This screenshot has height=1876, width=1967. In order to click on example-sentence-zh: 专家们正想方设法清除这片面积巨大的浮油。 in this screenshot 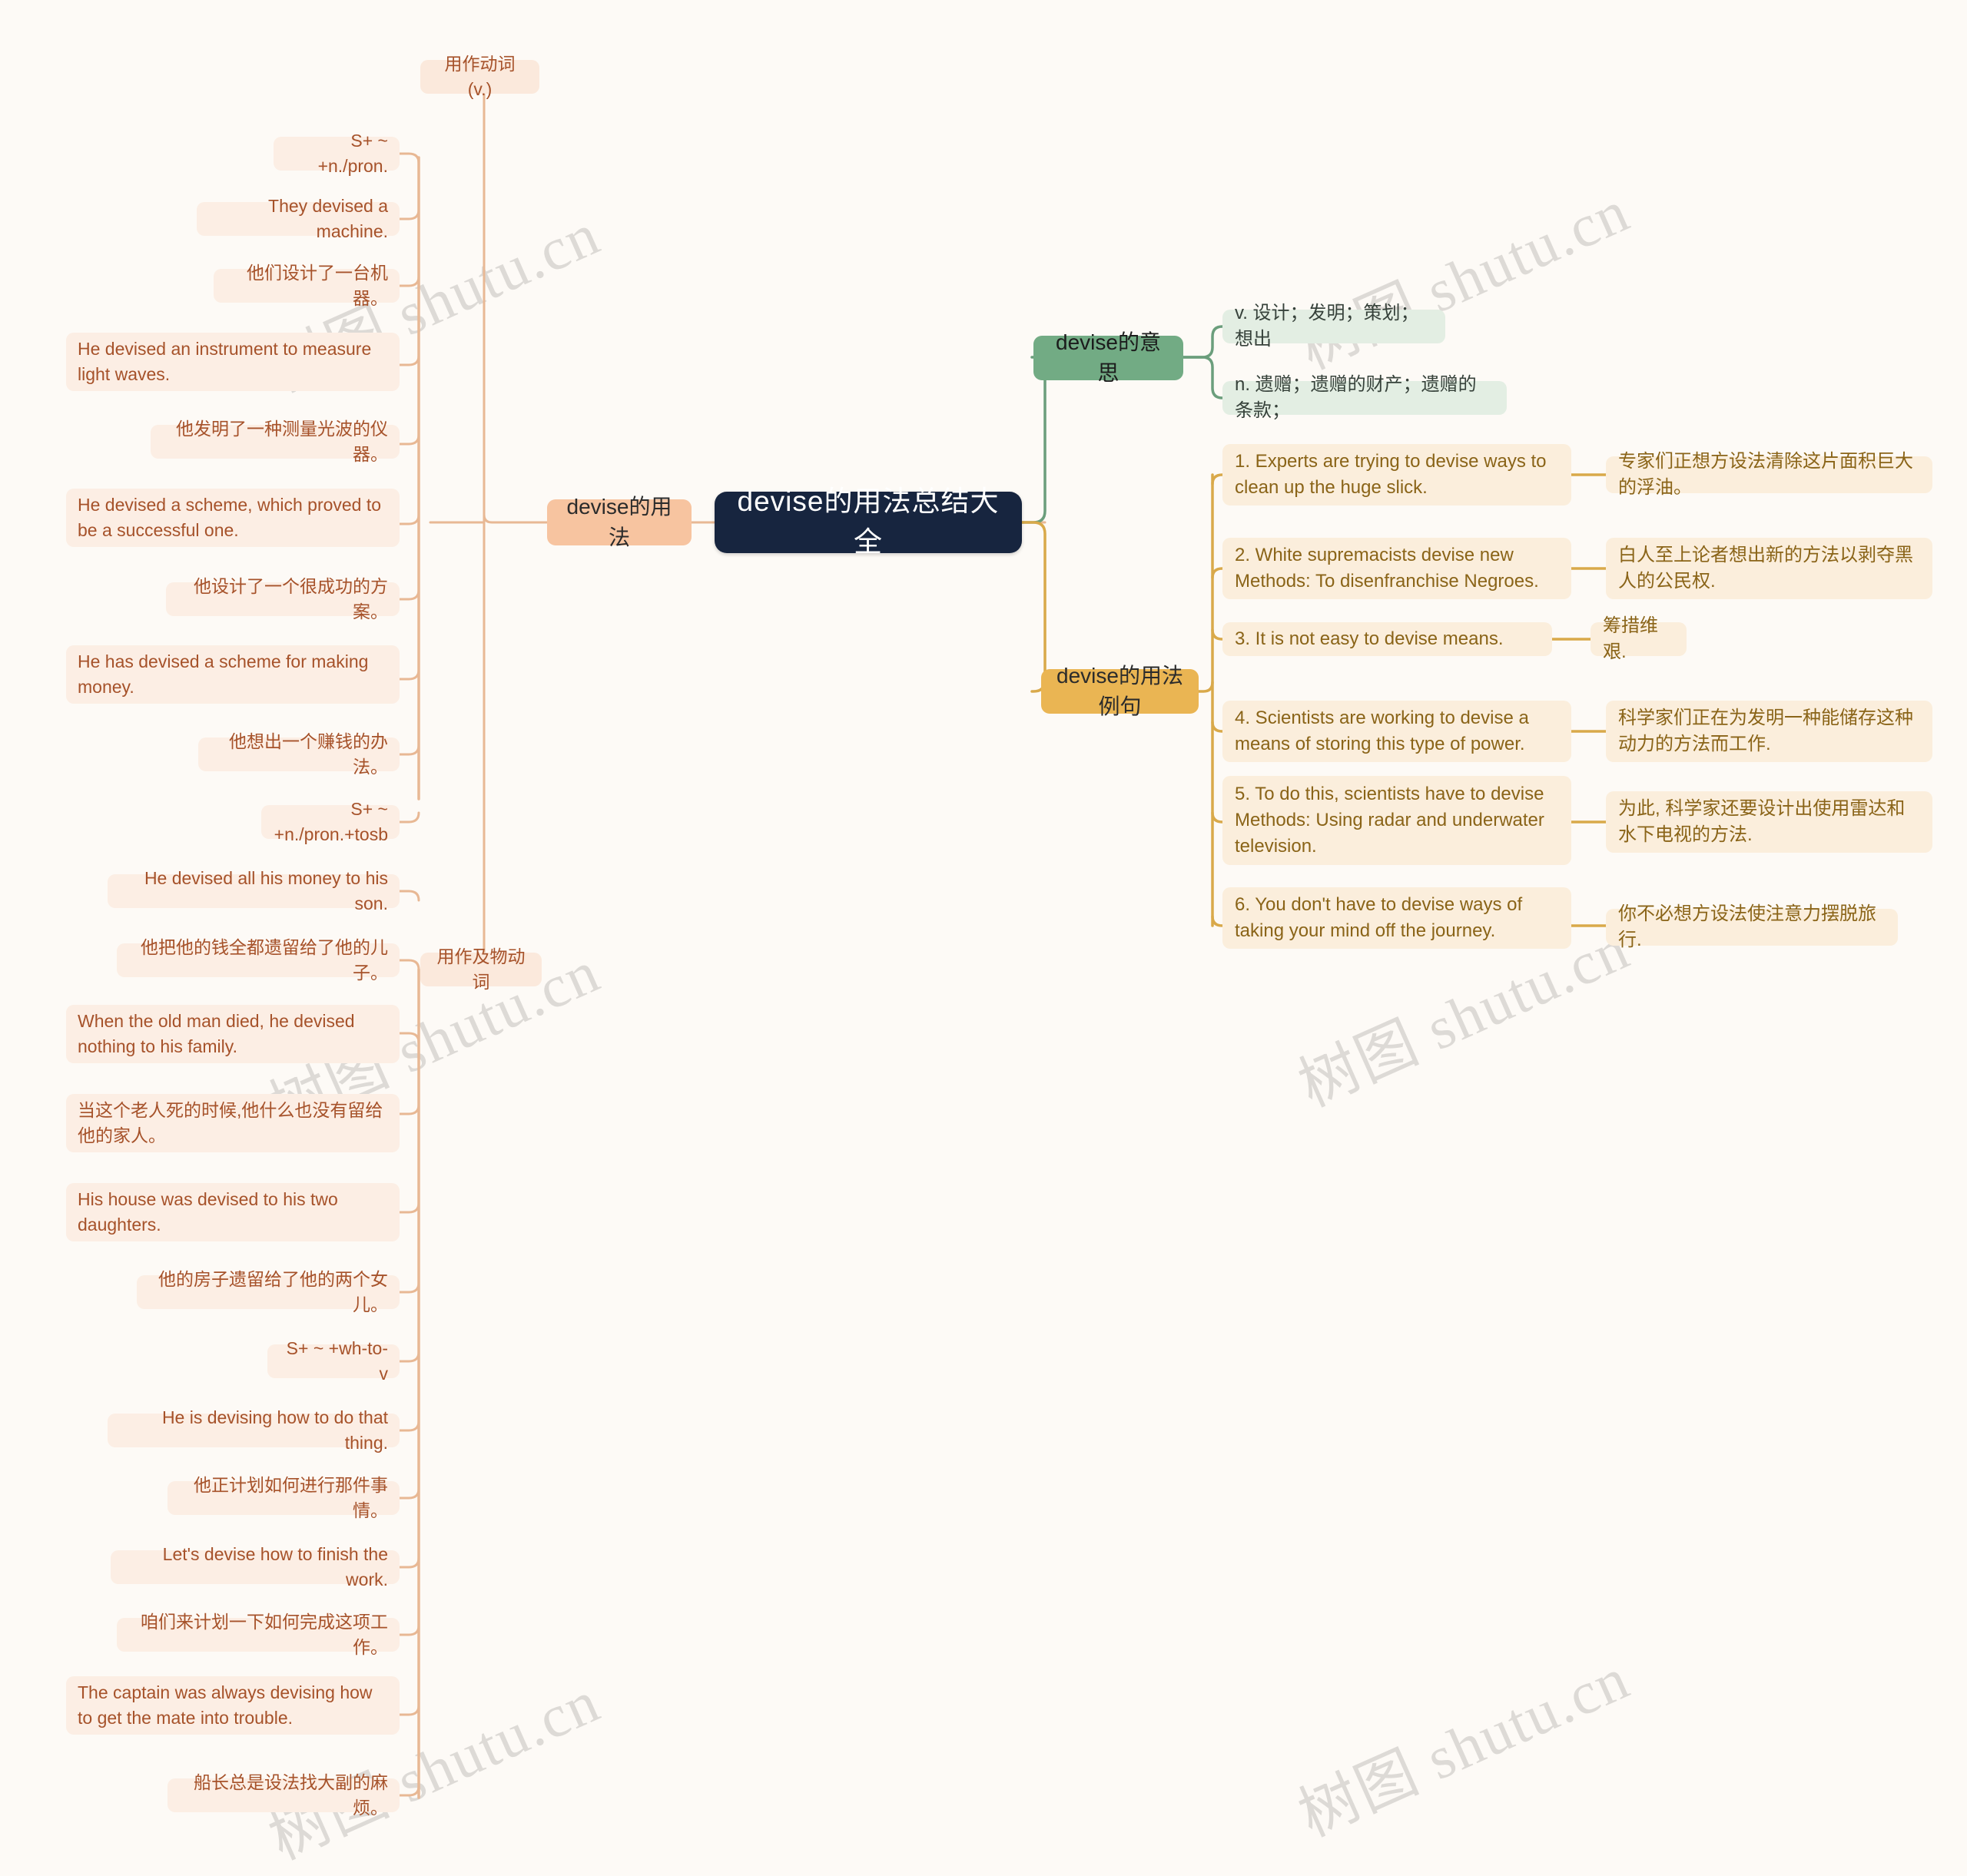, I will do `click(1769, 474)`.